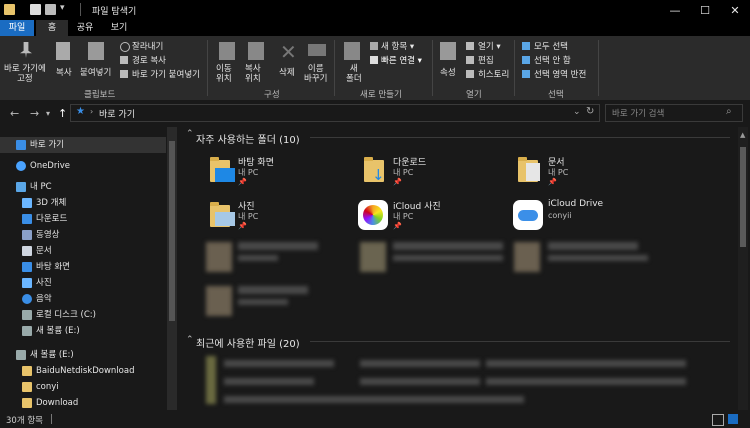  I want to click on sidebar-item-conyi-folder: conyi, so click(40, 387).